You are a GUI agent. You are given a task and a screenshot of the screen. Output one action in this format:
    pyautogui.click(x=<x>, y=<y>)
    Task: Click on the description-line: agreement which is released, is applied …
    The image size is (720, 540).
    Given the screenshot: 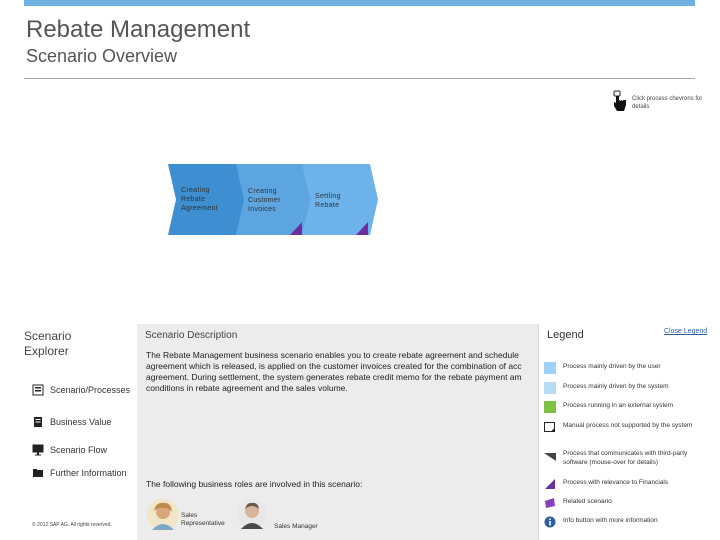 What is the action you would take?
    pyautogui.click(x=334, y=366)
    